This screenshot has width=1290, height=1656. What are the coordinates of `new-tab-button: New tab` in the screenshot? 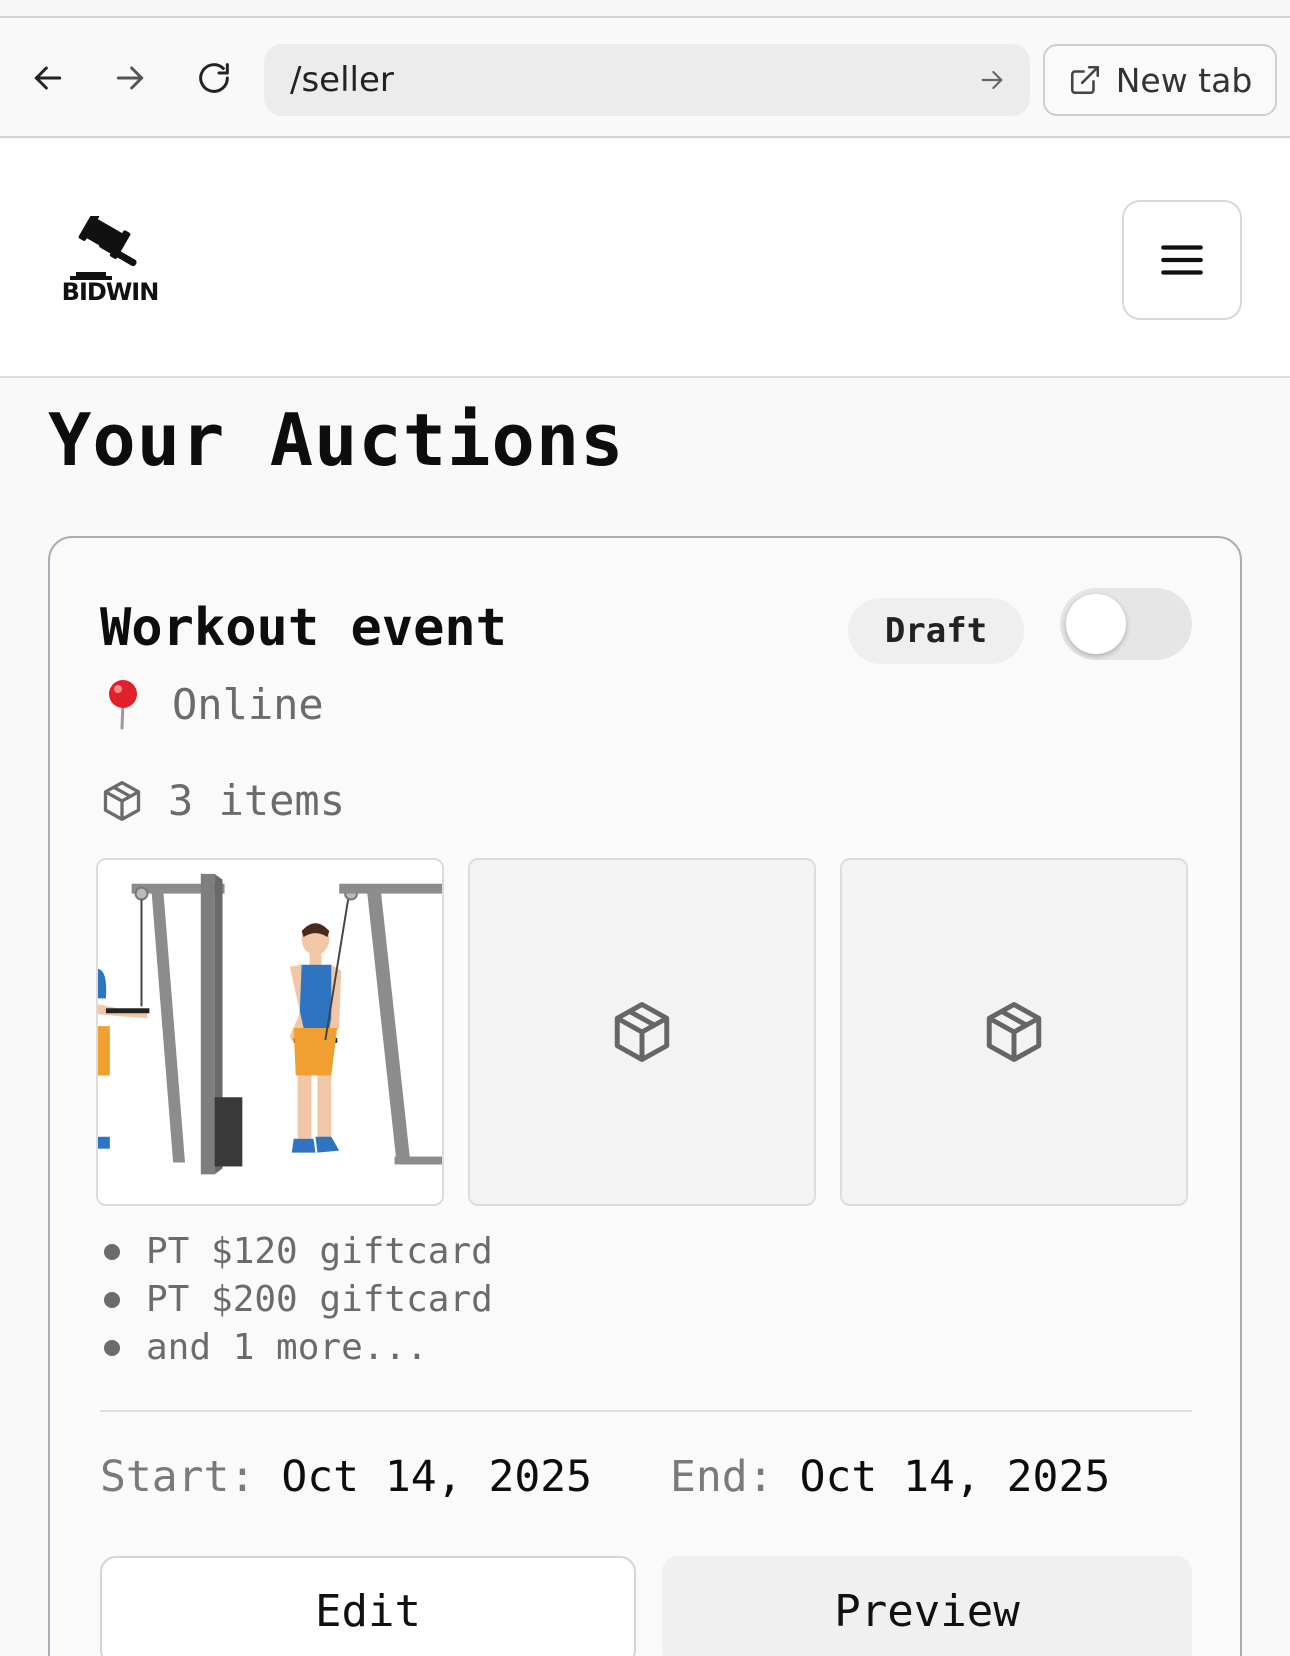 It's located at (1160, 80).